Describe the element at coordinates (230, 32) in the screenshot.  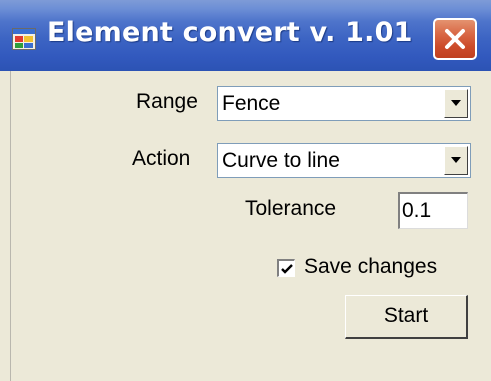
I see `window-title: Element convert v. 1.01` at that location.